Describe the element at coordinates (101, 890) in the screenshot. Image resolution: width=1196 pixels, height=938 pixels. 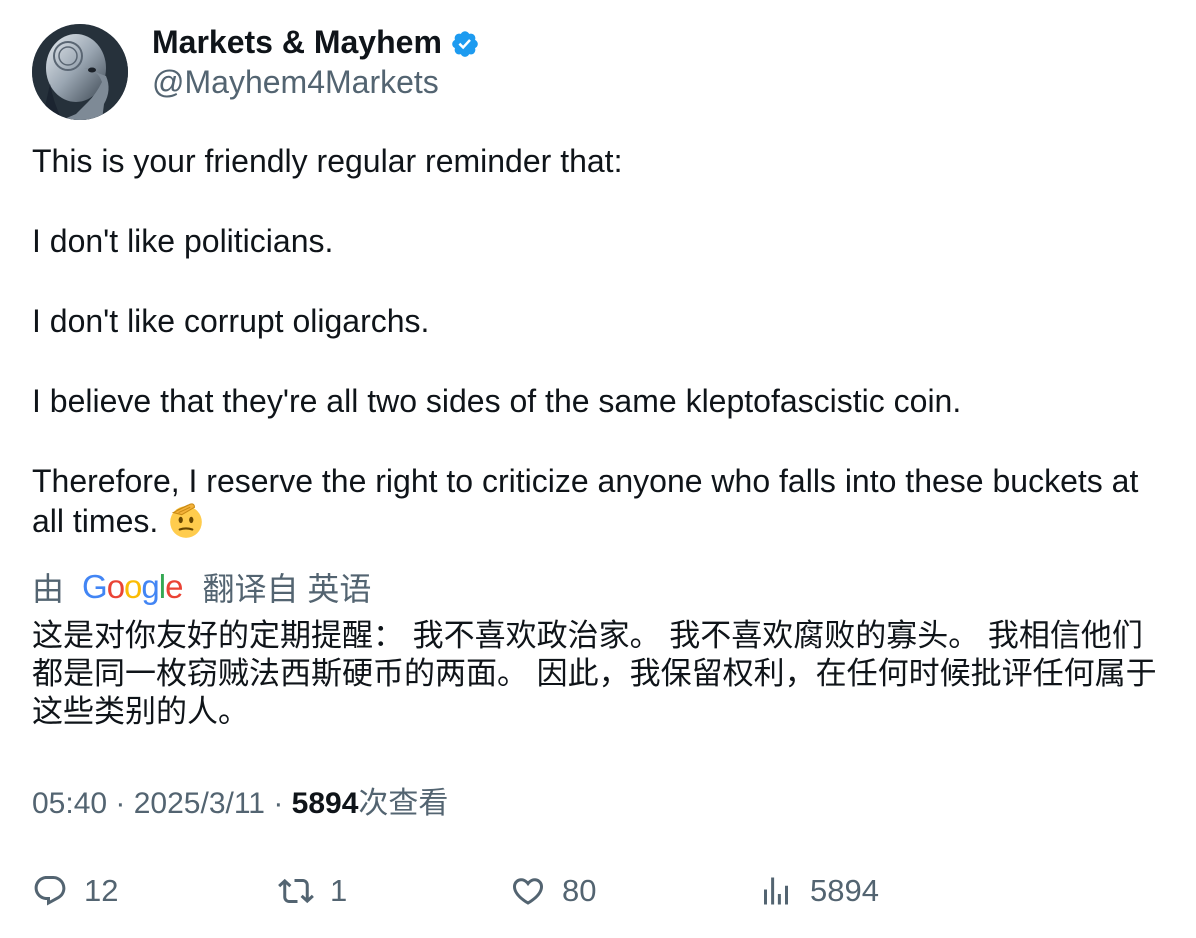
I see `reply-count: 12` at that location.